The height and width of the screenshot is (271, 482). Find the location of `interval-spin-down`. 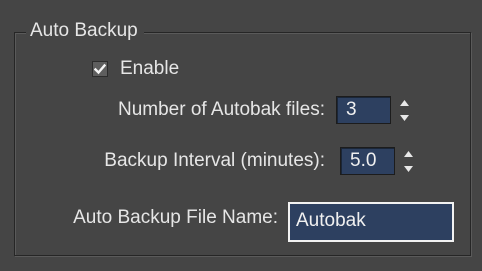

interval-spin-down is located at coordinates (408, 168).